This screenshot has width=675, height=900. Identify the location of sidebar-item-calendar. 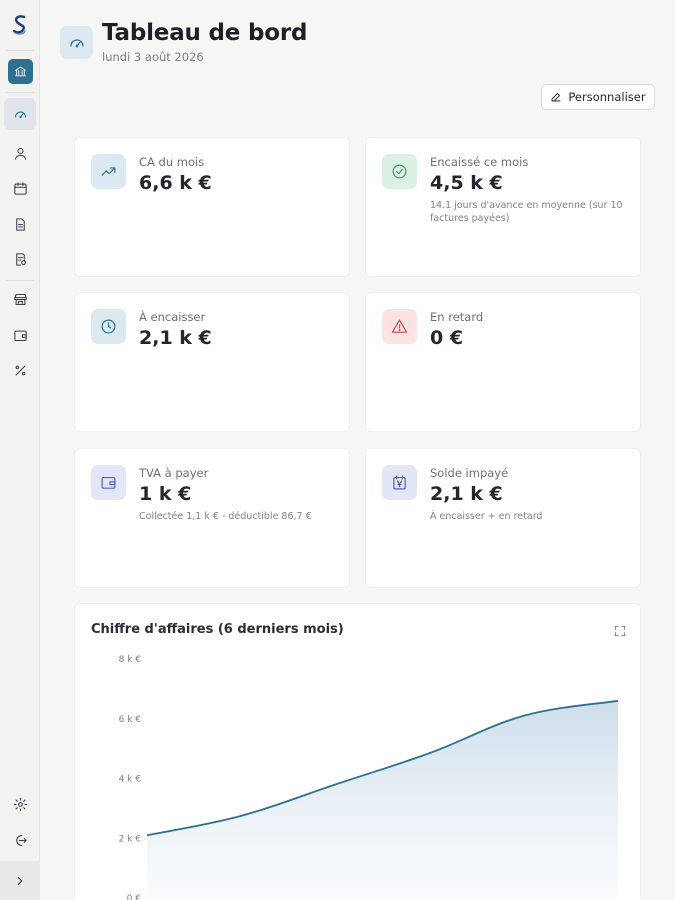
(20, 188).